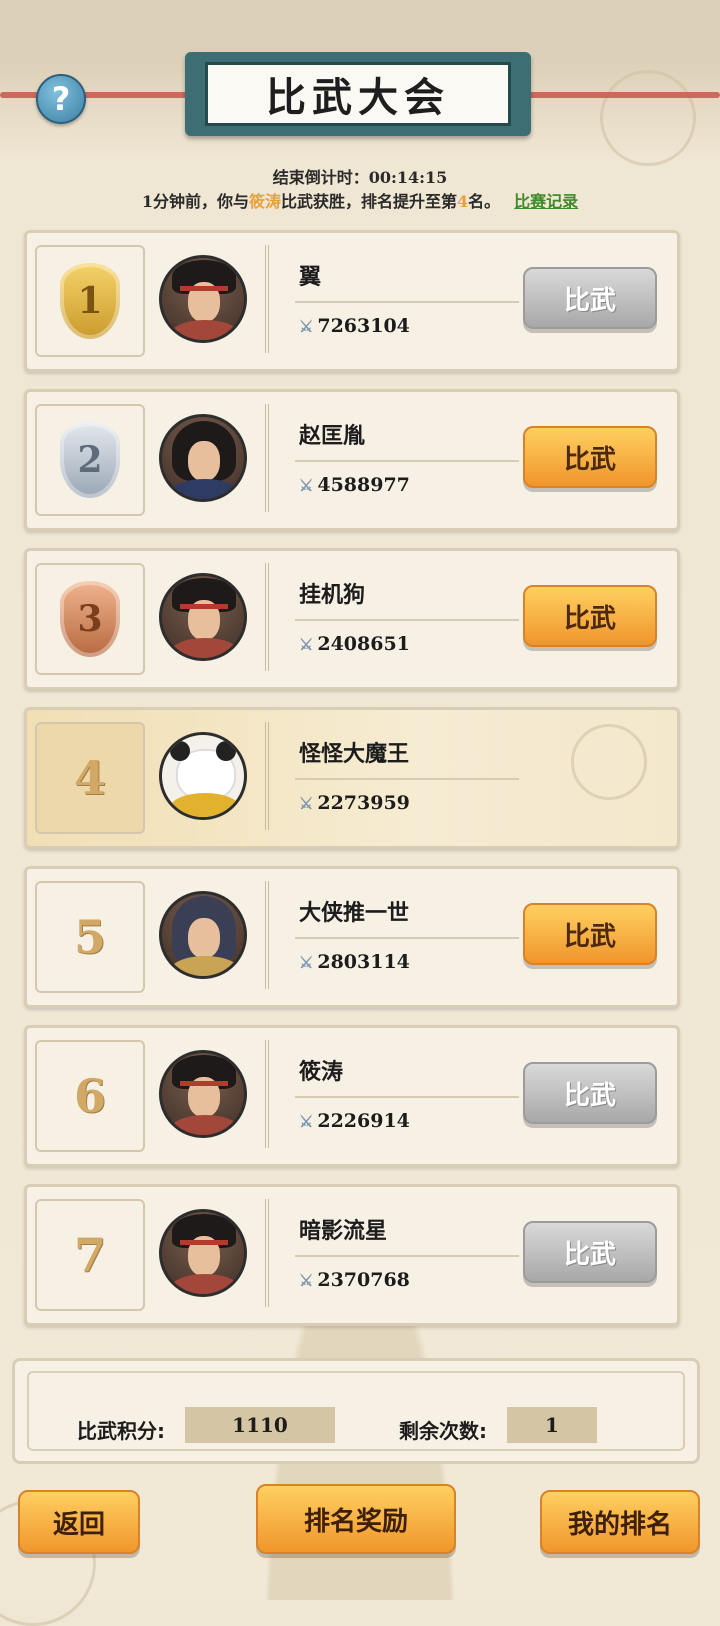 The height and width of the screenshot is (1626, 720). Describe the element at coordinates (443, 1431) in the screenshot. I see `remaining-label: 剩余次数:` at that location.